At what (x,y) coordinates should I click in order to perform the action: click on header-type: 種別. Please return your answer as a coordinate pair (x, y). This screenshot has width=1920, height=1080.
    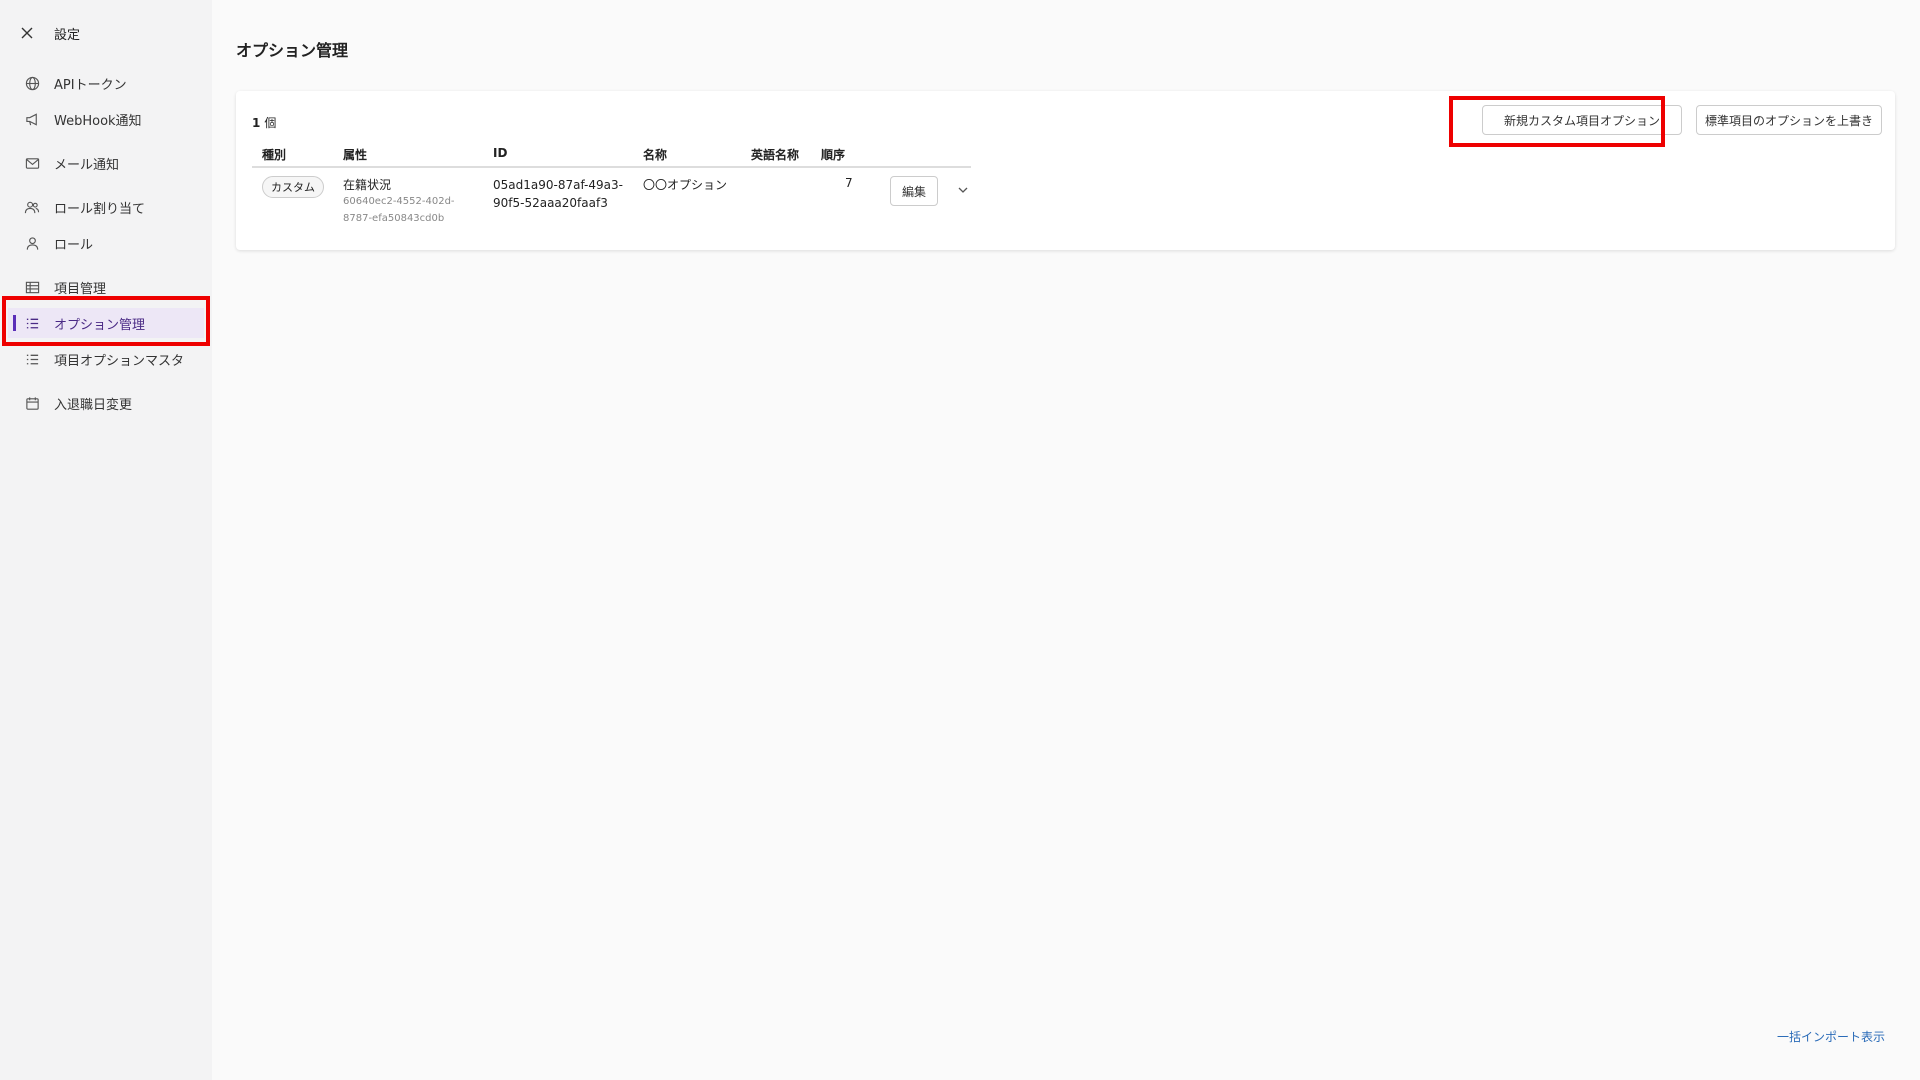
    Looking at the image, I should click on (274, 155).